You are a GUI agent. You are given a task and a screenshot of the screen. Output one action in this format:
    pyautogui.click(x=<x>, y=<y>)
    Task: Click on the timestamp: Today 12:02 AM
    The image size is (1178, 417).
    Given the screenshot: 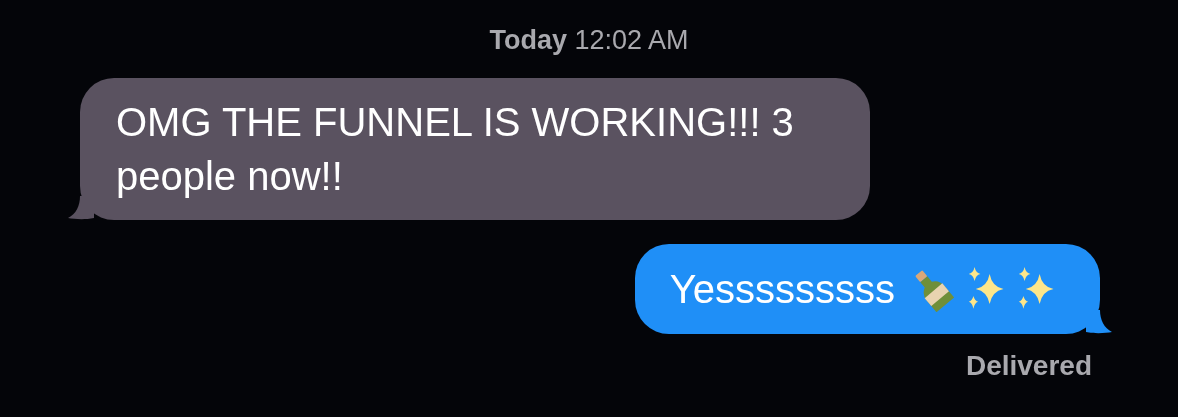 What is the action you would take?
    pyautogui.click(x=589, y=40)
    